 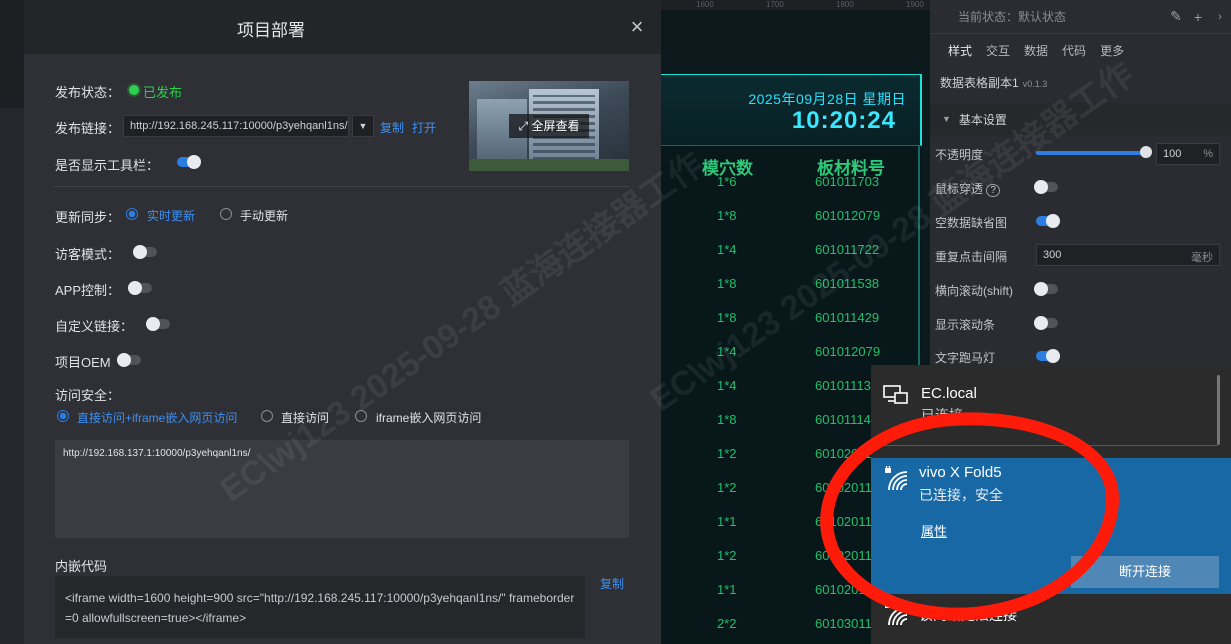 What do you see at coordinates (982, 119) in the screenshot?
I see `section-label: 基本设置` at bounding box center [982, 119].